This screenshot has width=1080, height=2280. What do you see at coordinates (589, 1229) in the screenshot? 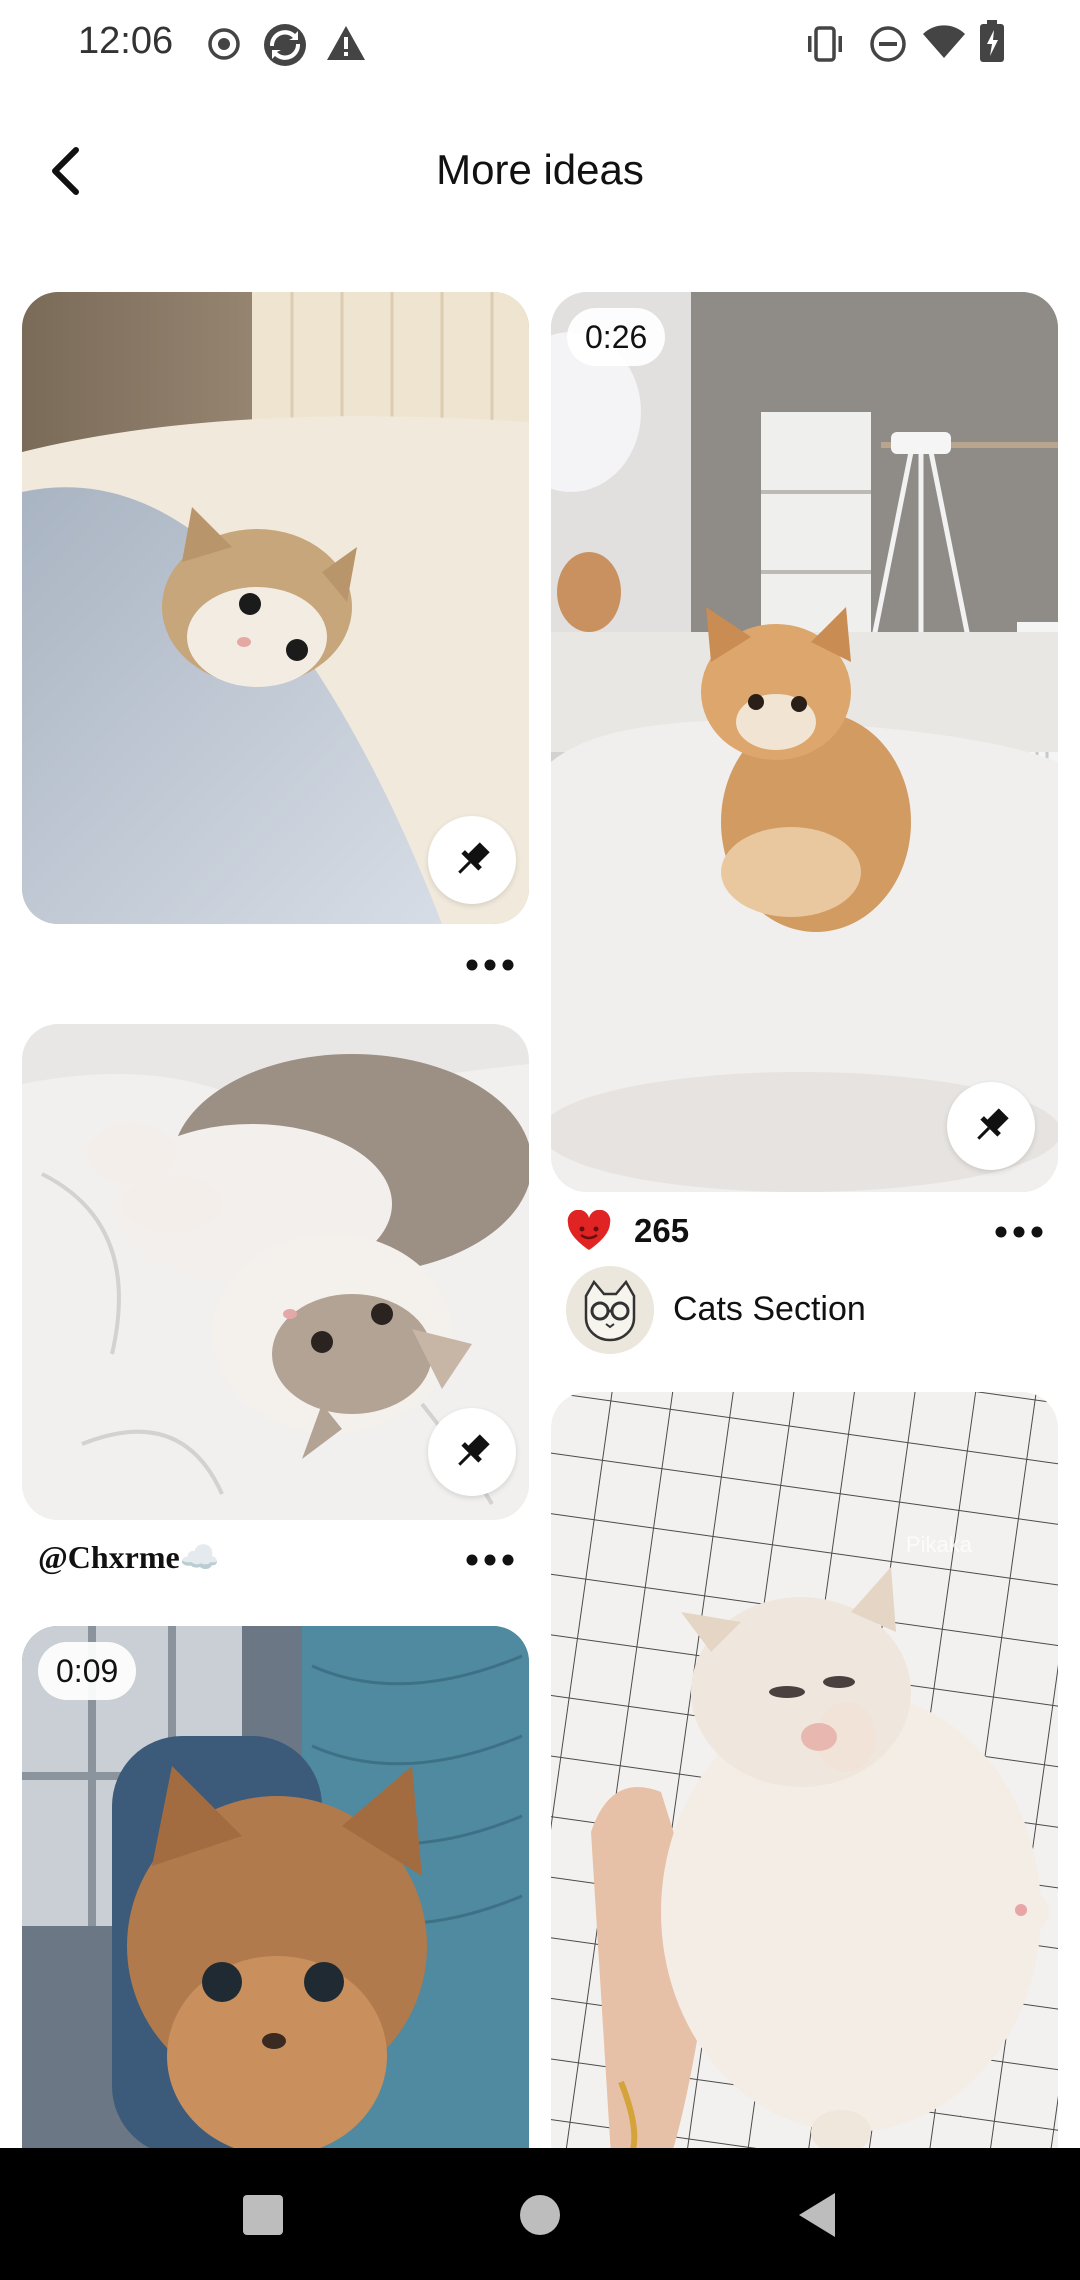
I see `heart-icon` at bounding box center [589, 1229].